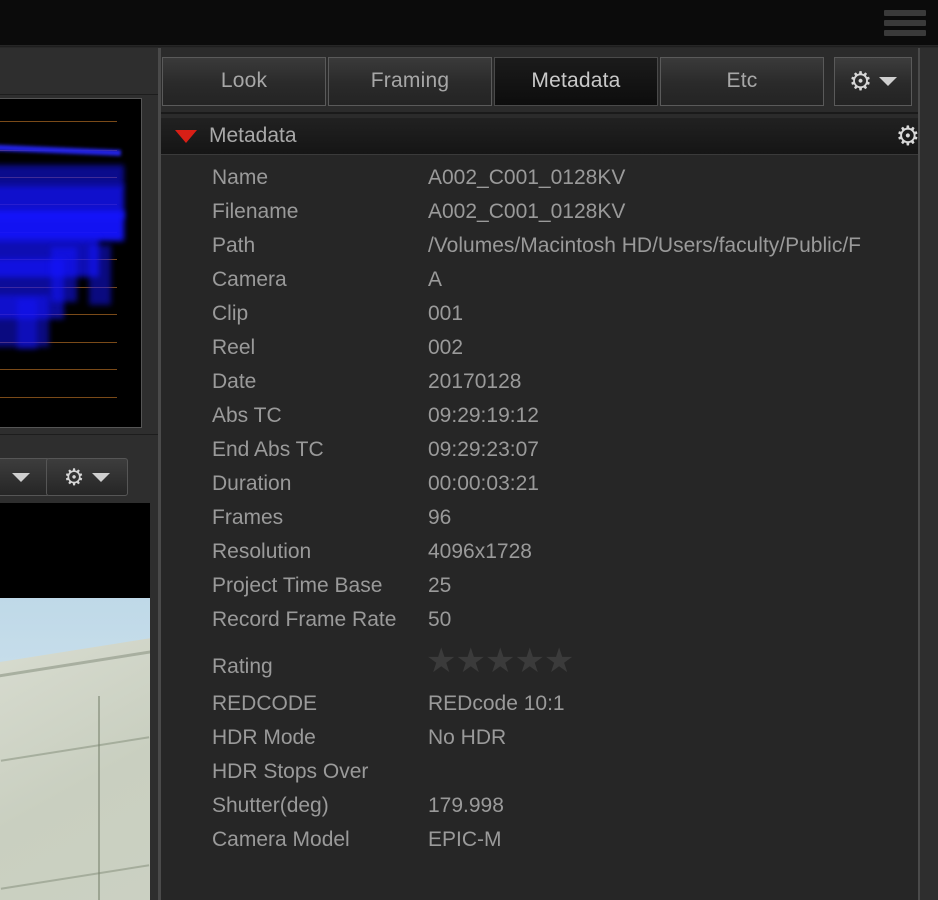 This screenshot has height=900, width=938. Describe the element at coordinates (252, 483) in the screenshot. I see `field-label: Duration` at that location.